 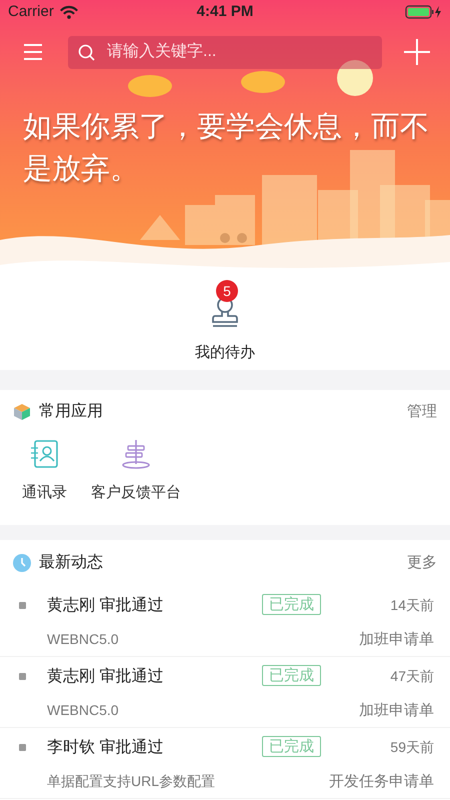 What do you see at coordinates (131, 781) in the screenshot?
I see `activity-project: 单据配置支持URL参数配置` at bounding box center [131, 781].